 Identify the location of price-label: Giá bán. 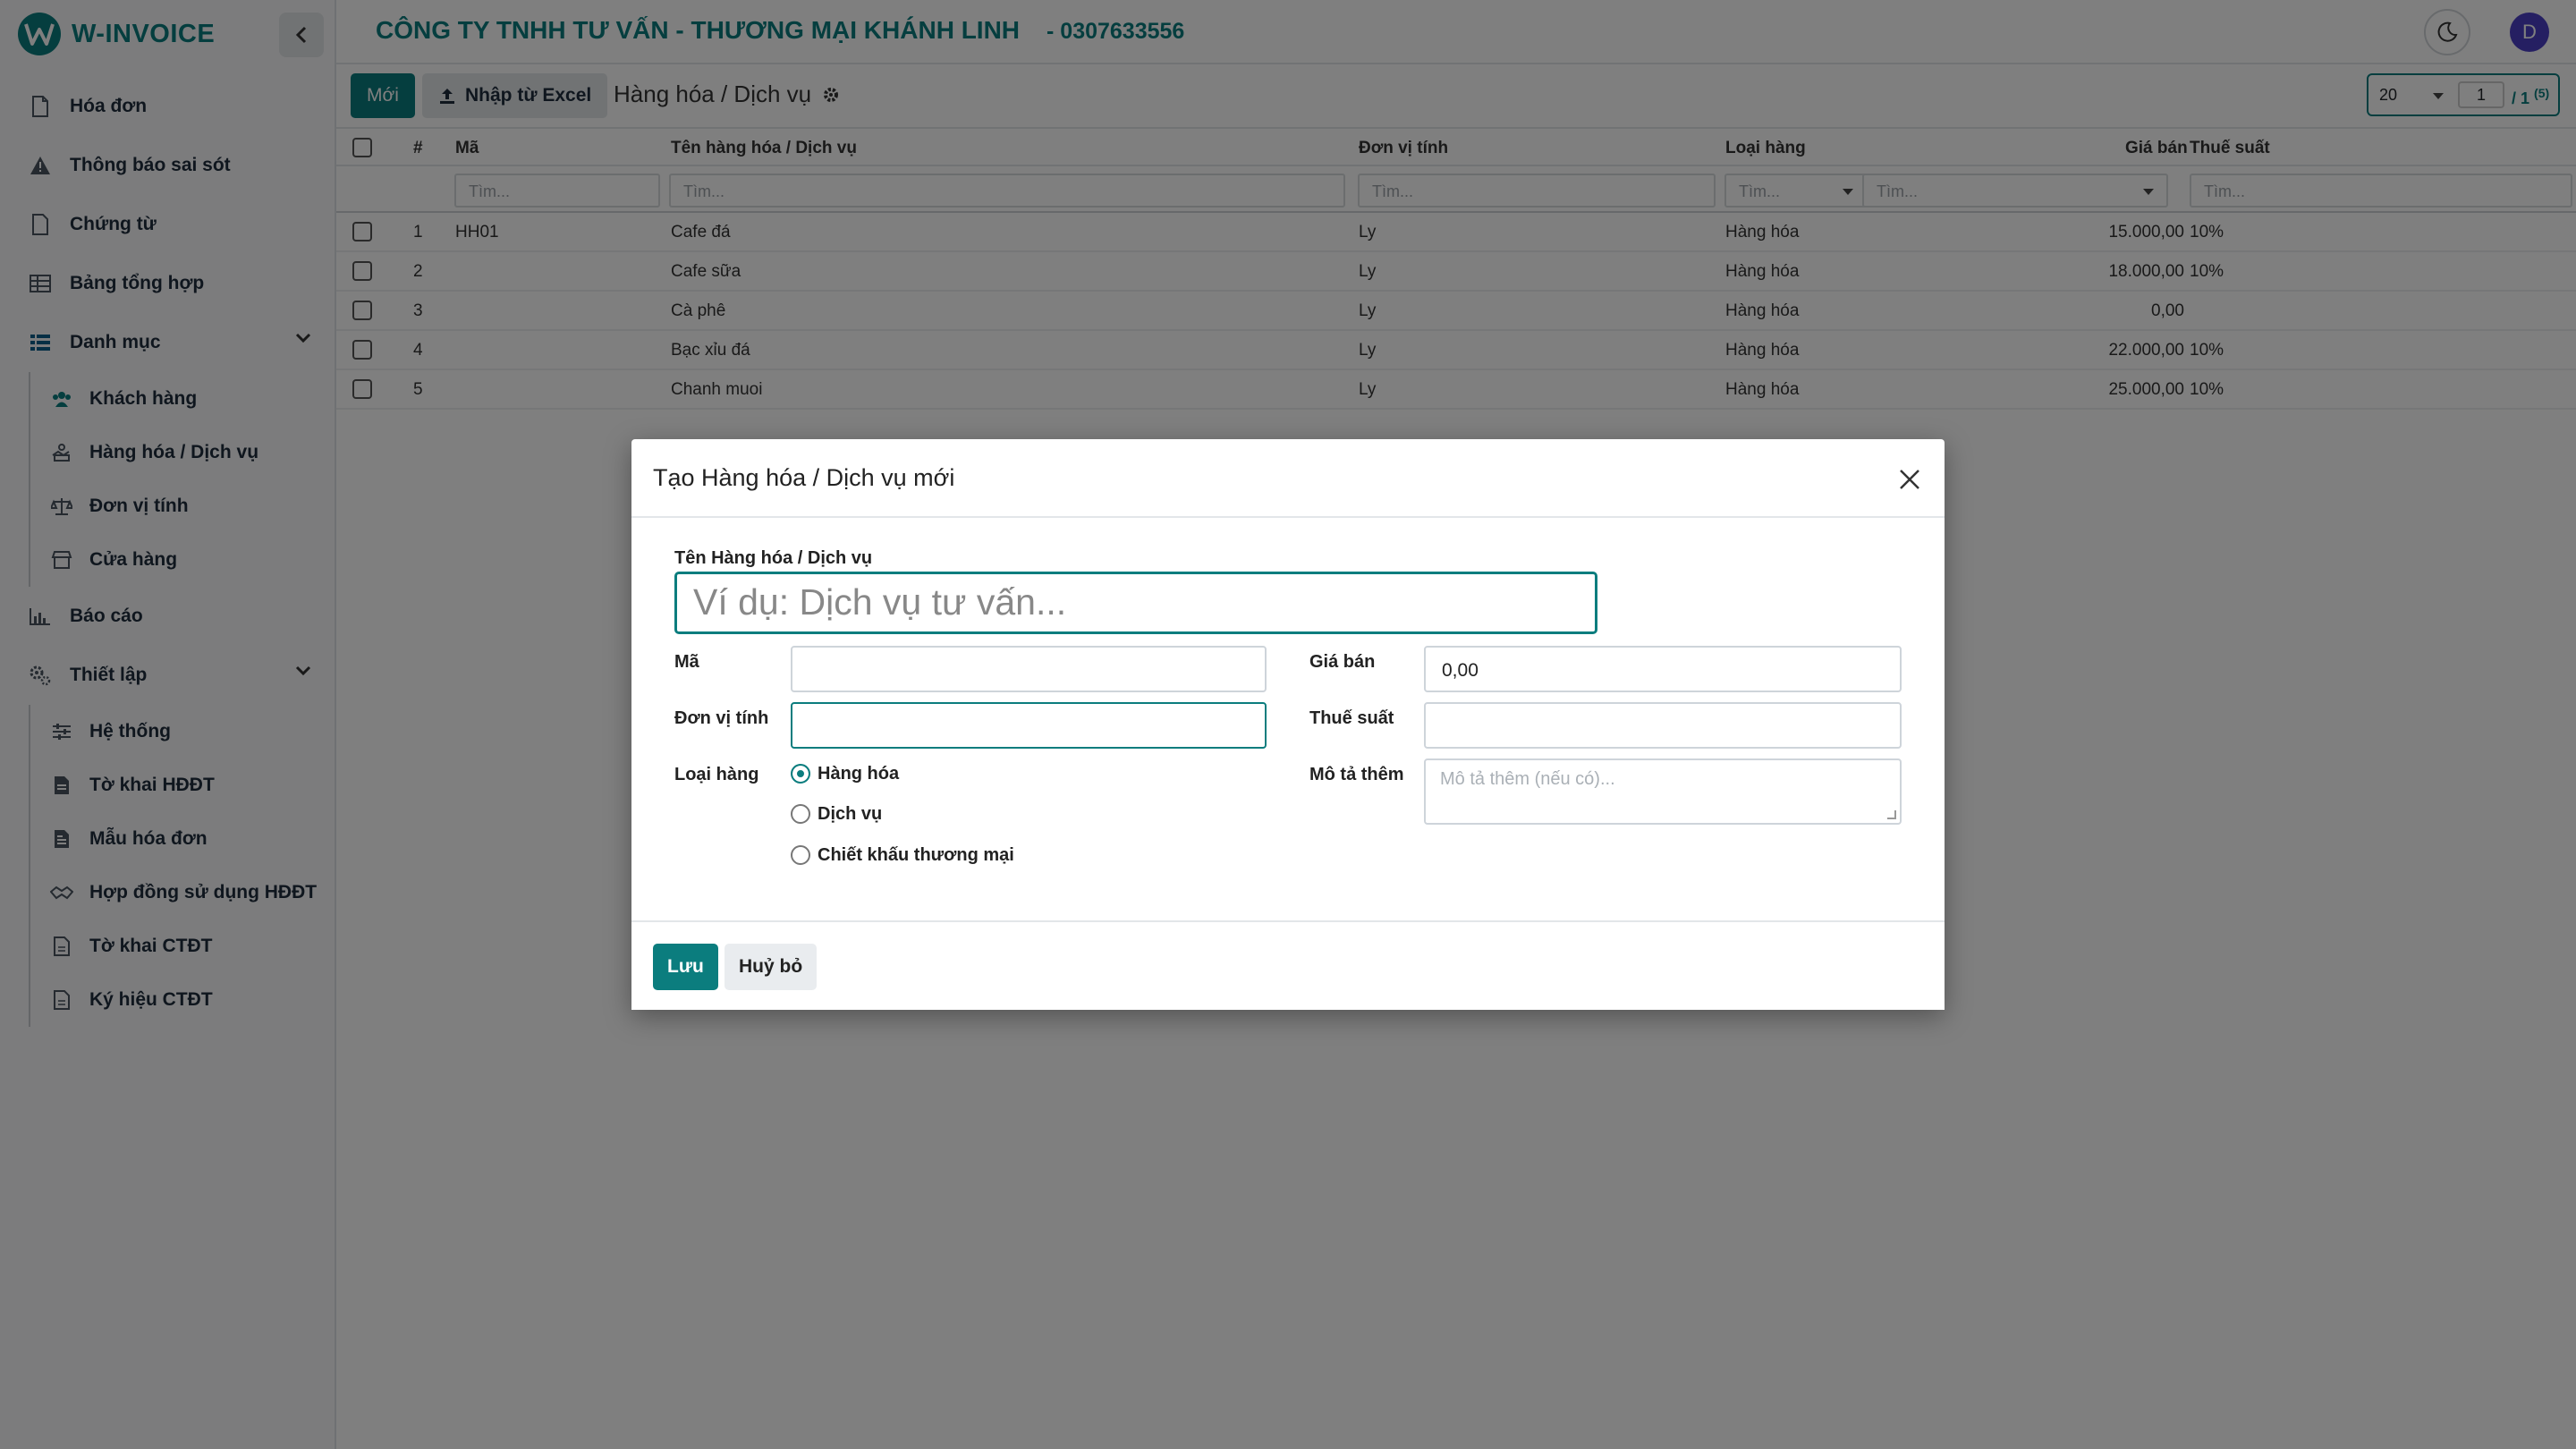
(1342, 662).